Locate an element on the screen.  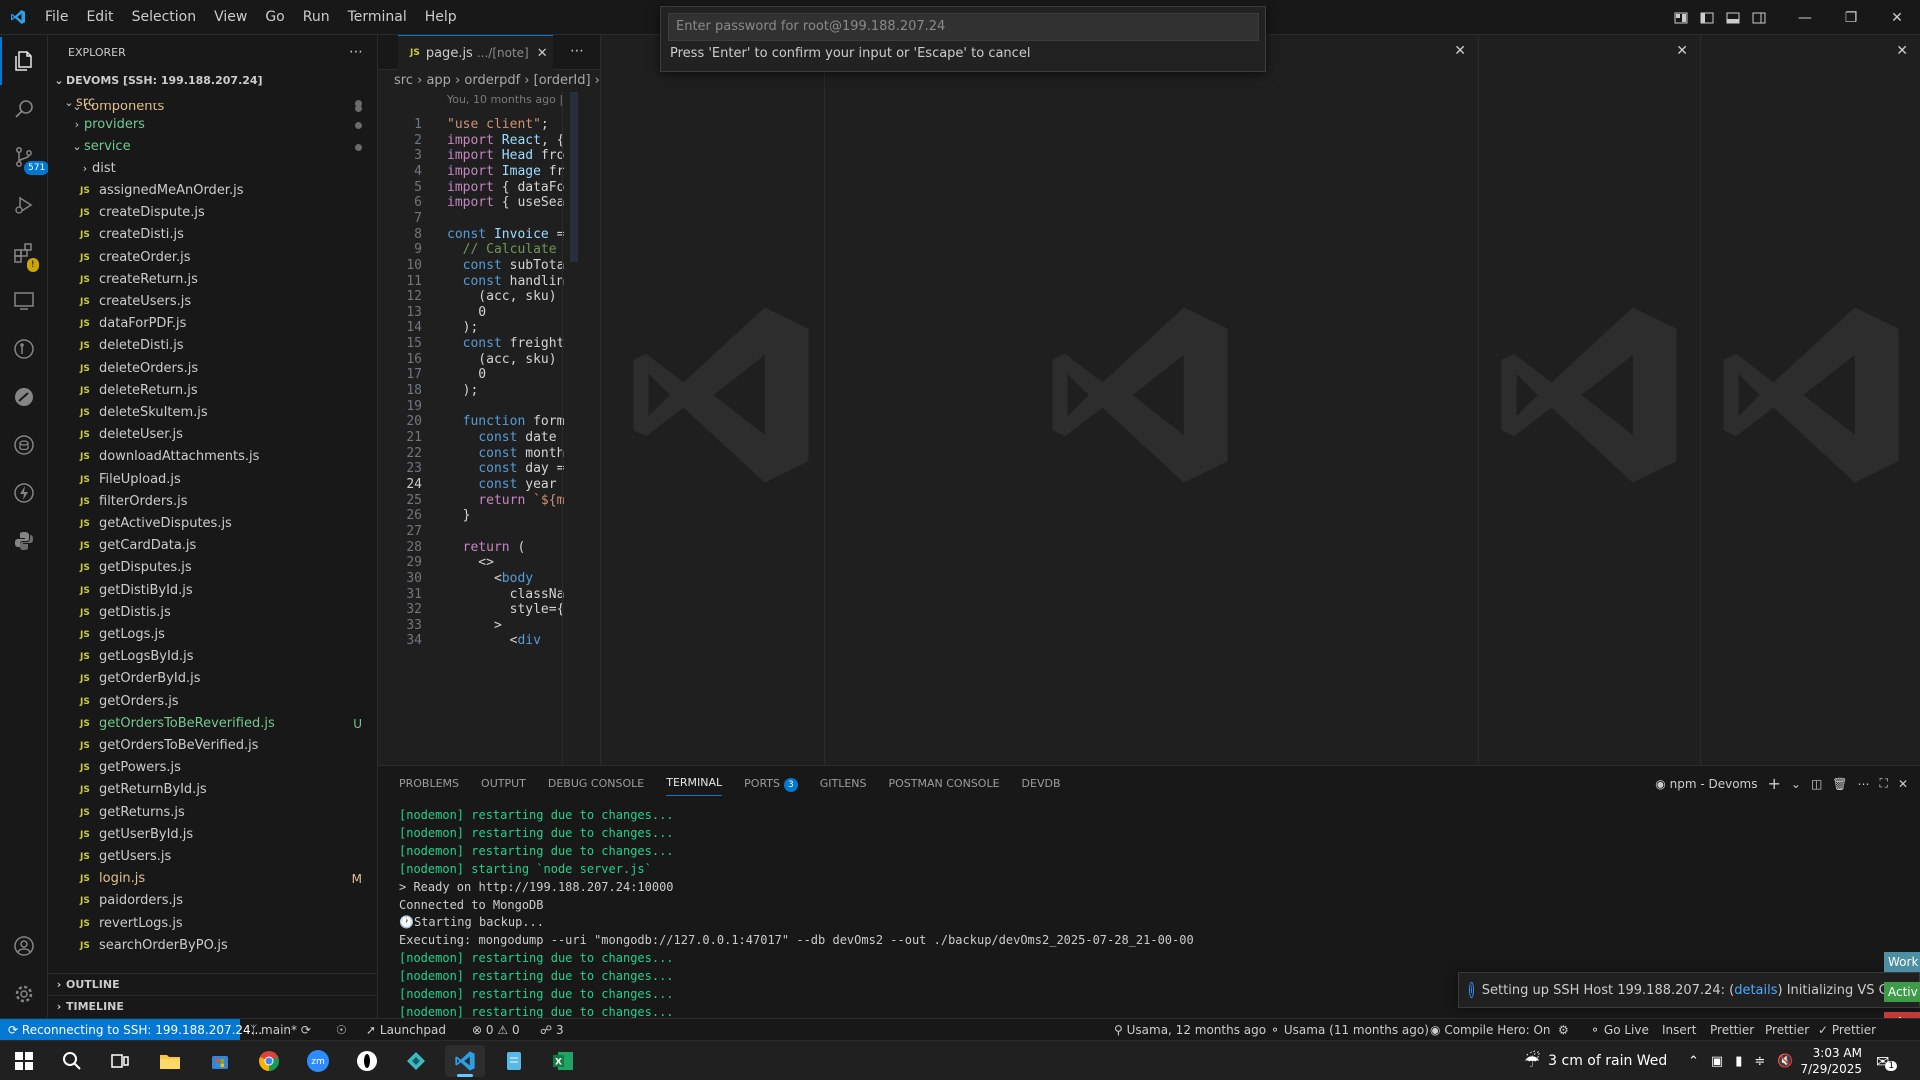
toggle-secondary-sidebar-icon is located at coordinates (1759, 18).